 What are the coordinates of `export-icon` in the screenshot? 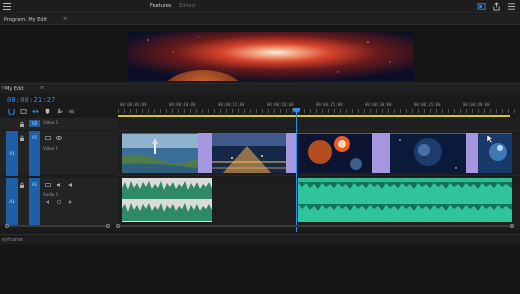 It's located at (496, 6).